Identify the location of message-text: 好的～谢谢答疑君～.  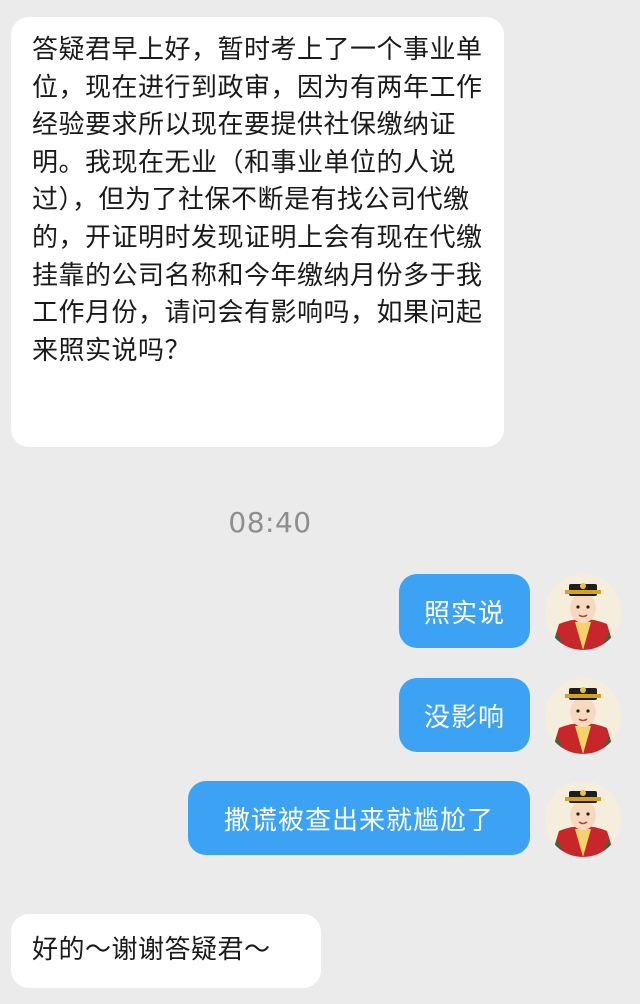
(151, 950).